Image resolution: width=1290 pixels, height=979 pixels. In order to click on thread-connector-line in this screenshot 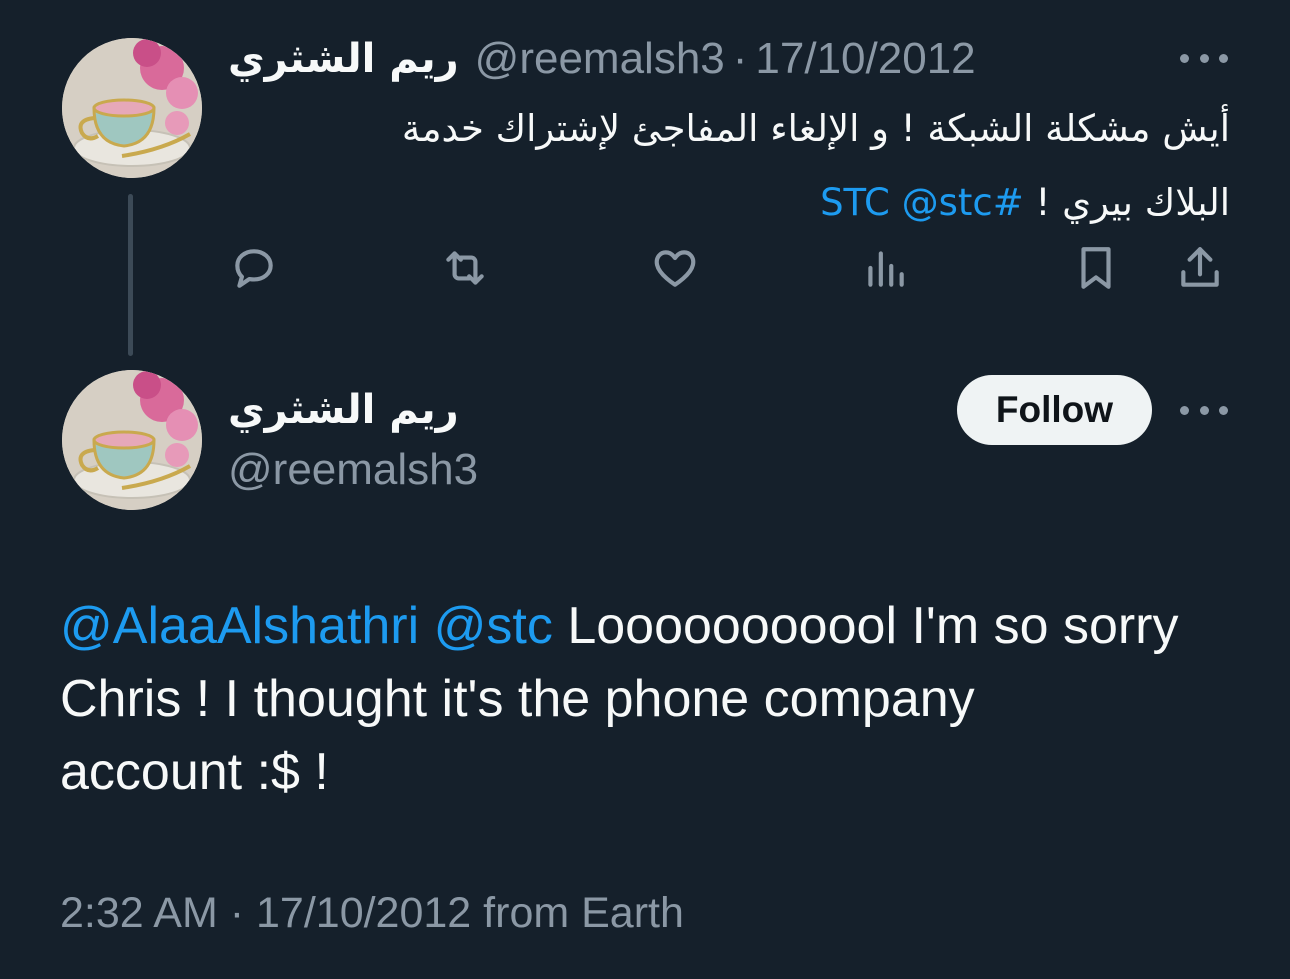, I will do `click(130, 275)`.